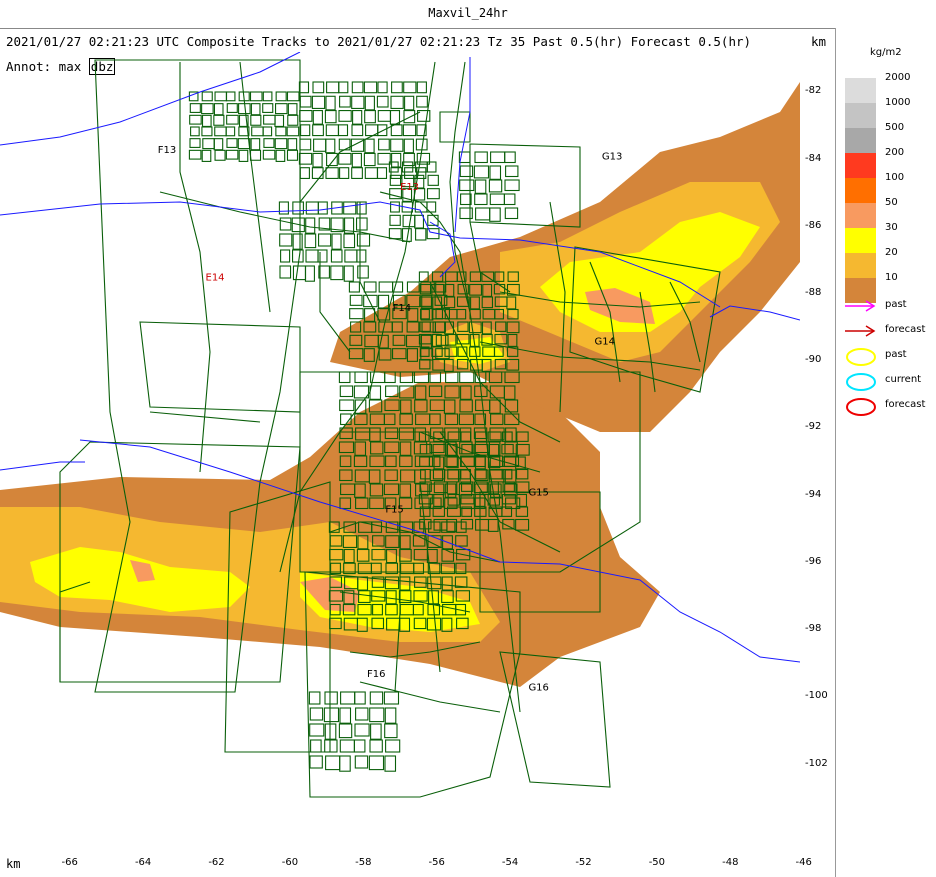 Image resolution: width=936 pixels, height=877 pixels. I want to click on map-cell-label: G16, so click(538, 688).